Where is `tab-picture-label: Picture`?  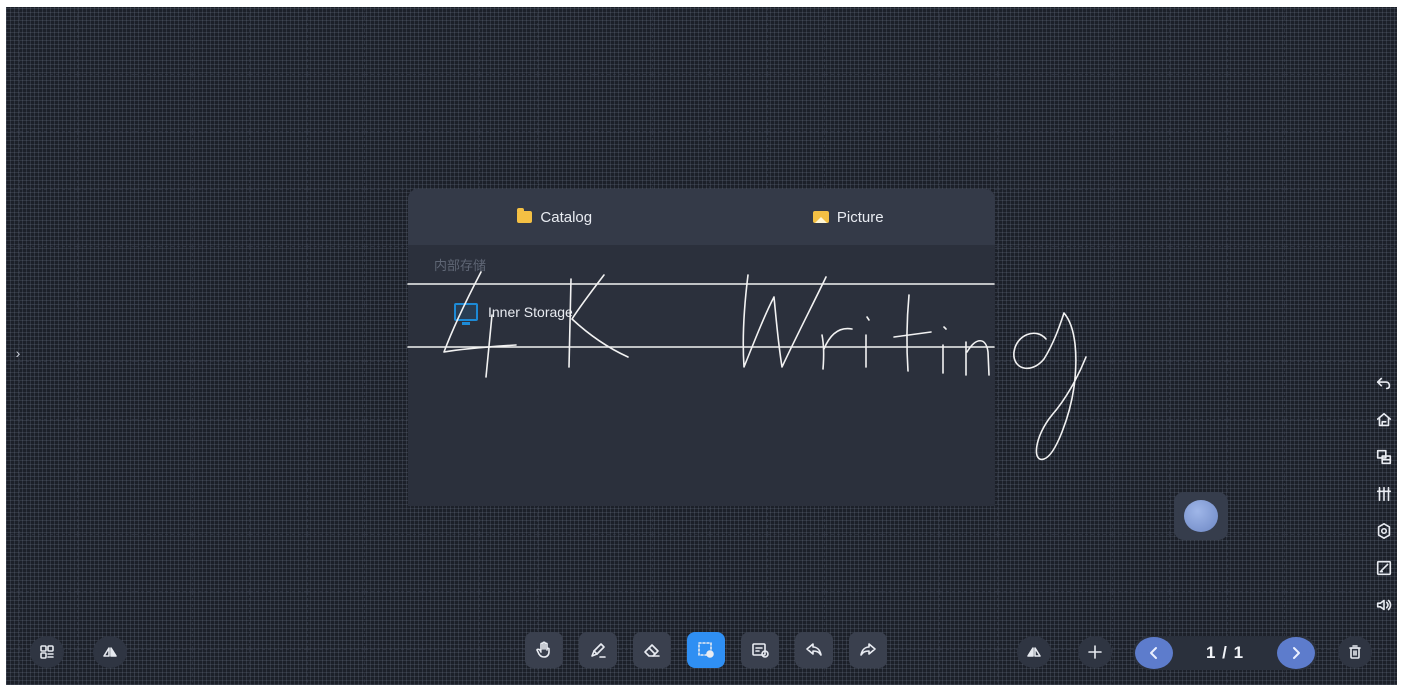 tab-picture-label: Picture is located at coordinates (860, 217).